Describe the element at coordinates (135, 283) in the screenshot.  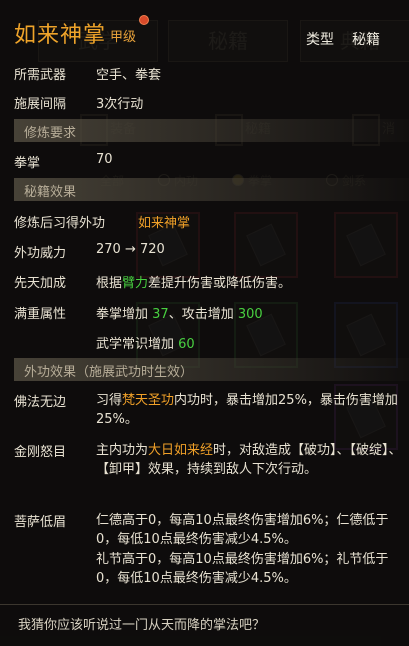
I see `highlight-attribute: 臂力` at that location.